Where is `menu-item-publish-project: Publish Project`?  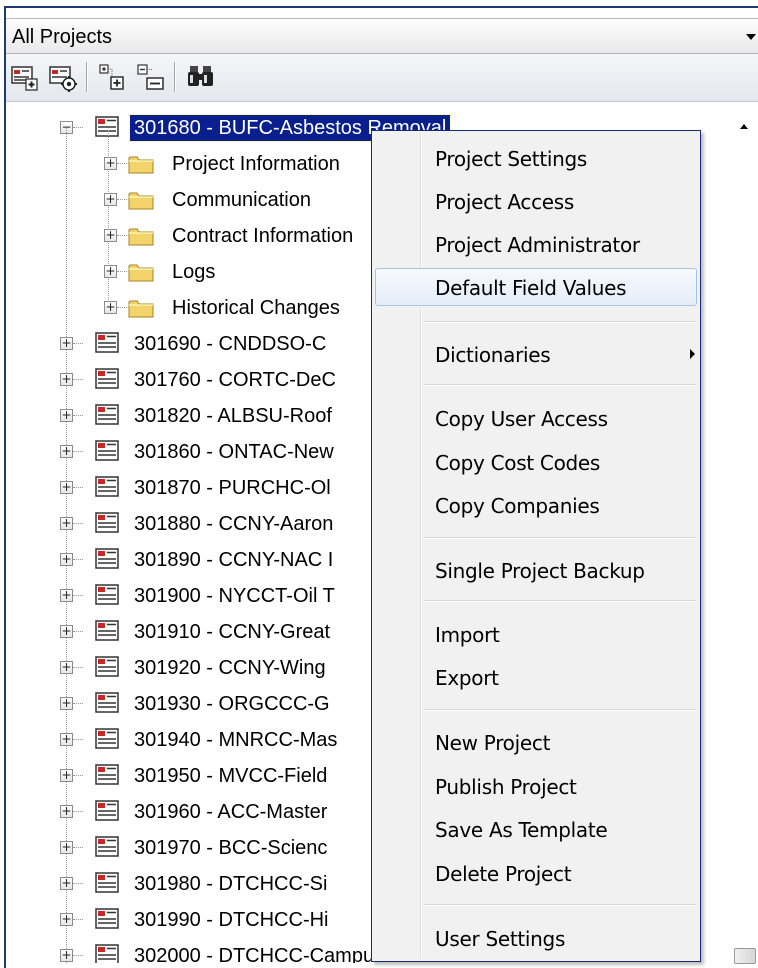
menu-item-publish-project: Publish Project is located at coordinates (536, 786).